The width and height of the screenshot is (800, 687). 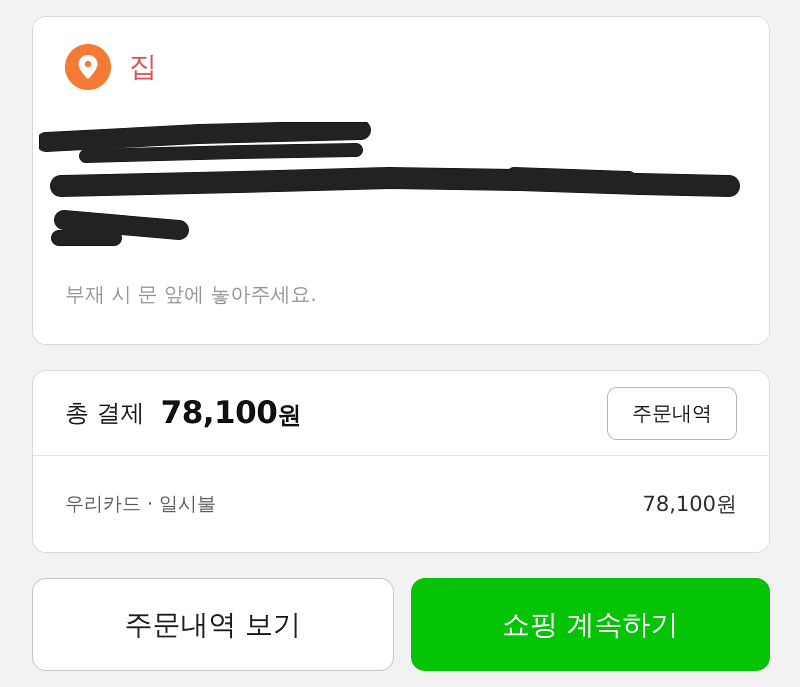 I want to click on order-history-button: 주문내역, so click(x=672, y=413).